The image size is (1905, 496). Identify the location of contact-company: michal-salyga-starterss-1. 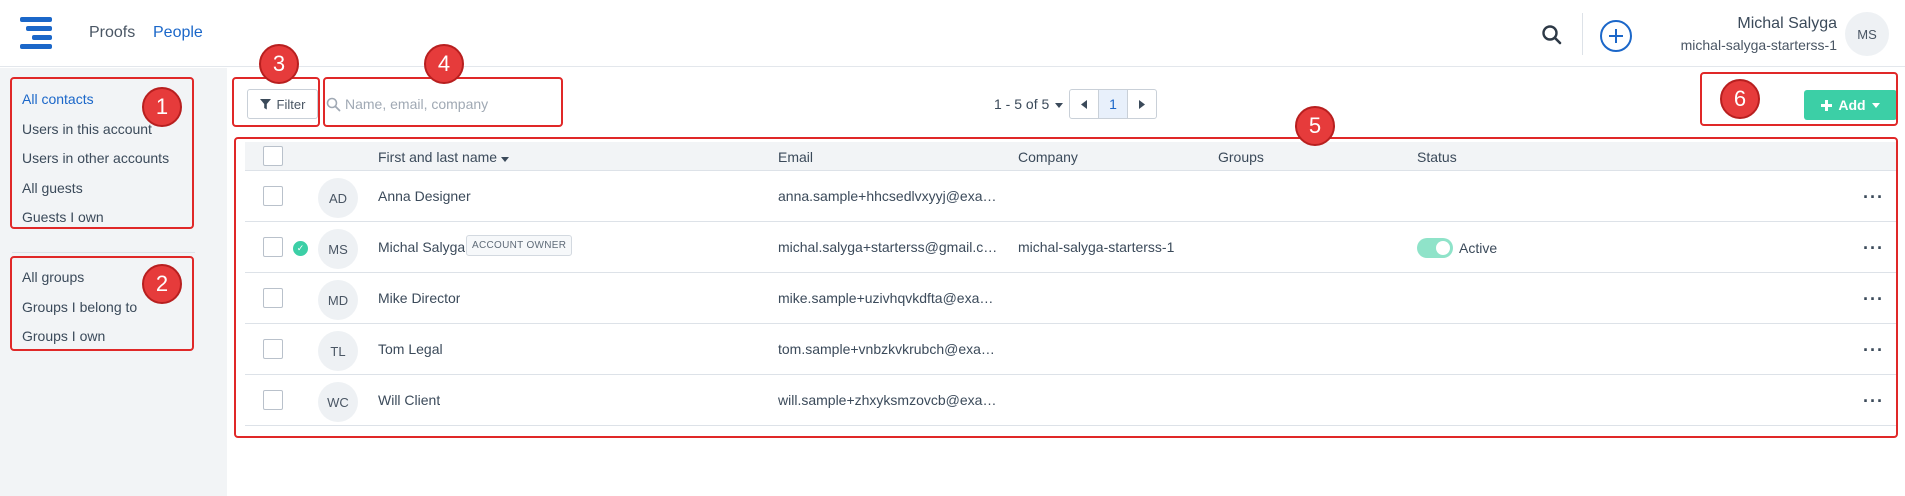
(1096, 247).